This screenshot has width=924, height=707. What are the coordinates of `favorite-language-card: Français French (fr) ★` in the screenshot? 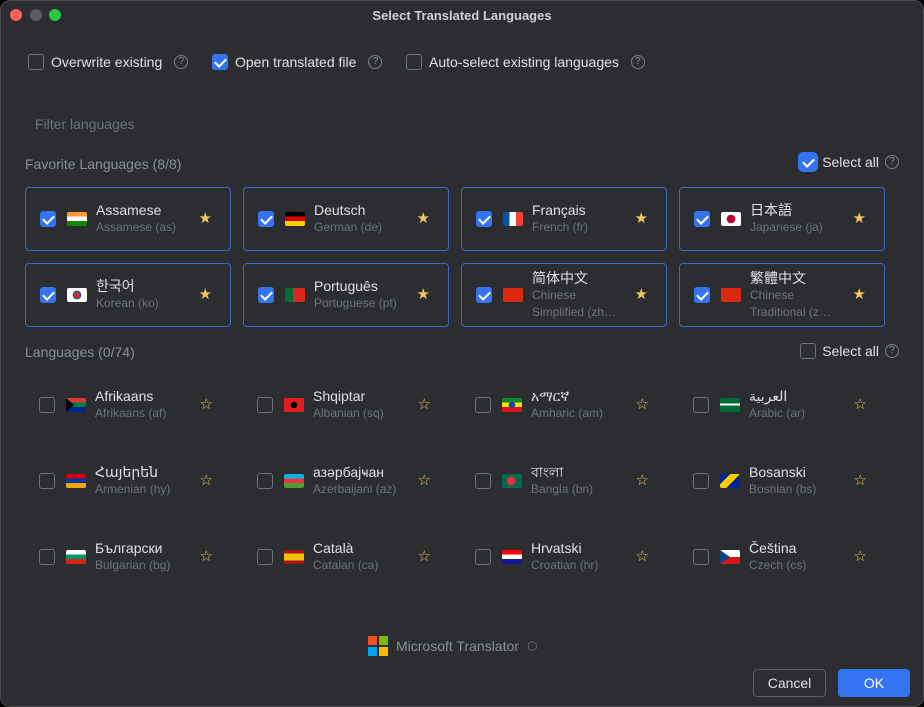 It's located at (564, 219).